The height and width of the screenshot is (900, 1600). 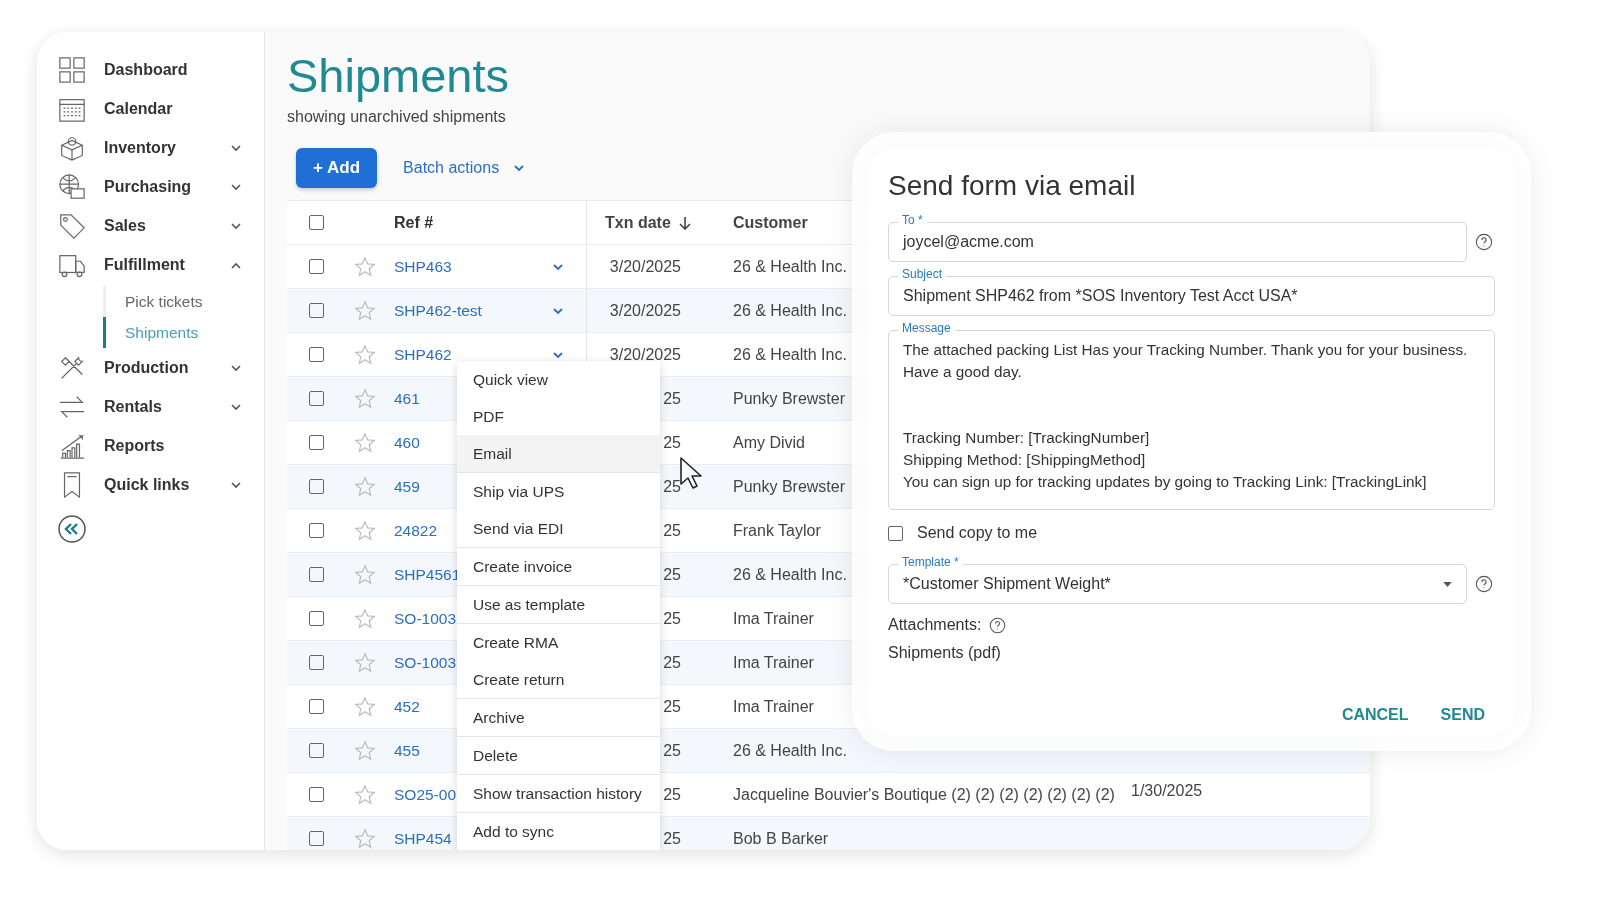 I want to click on table-cell-text: Amy Divid, so click(x=769, y=442).